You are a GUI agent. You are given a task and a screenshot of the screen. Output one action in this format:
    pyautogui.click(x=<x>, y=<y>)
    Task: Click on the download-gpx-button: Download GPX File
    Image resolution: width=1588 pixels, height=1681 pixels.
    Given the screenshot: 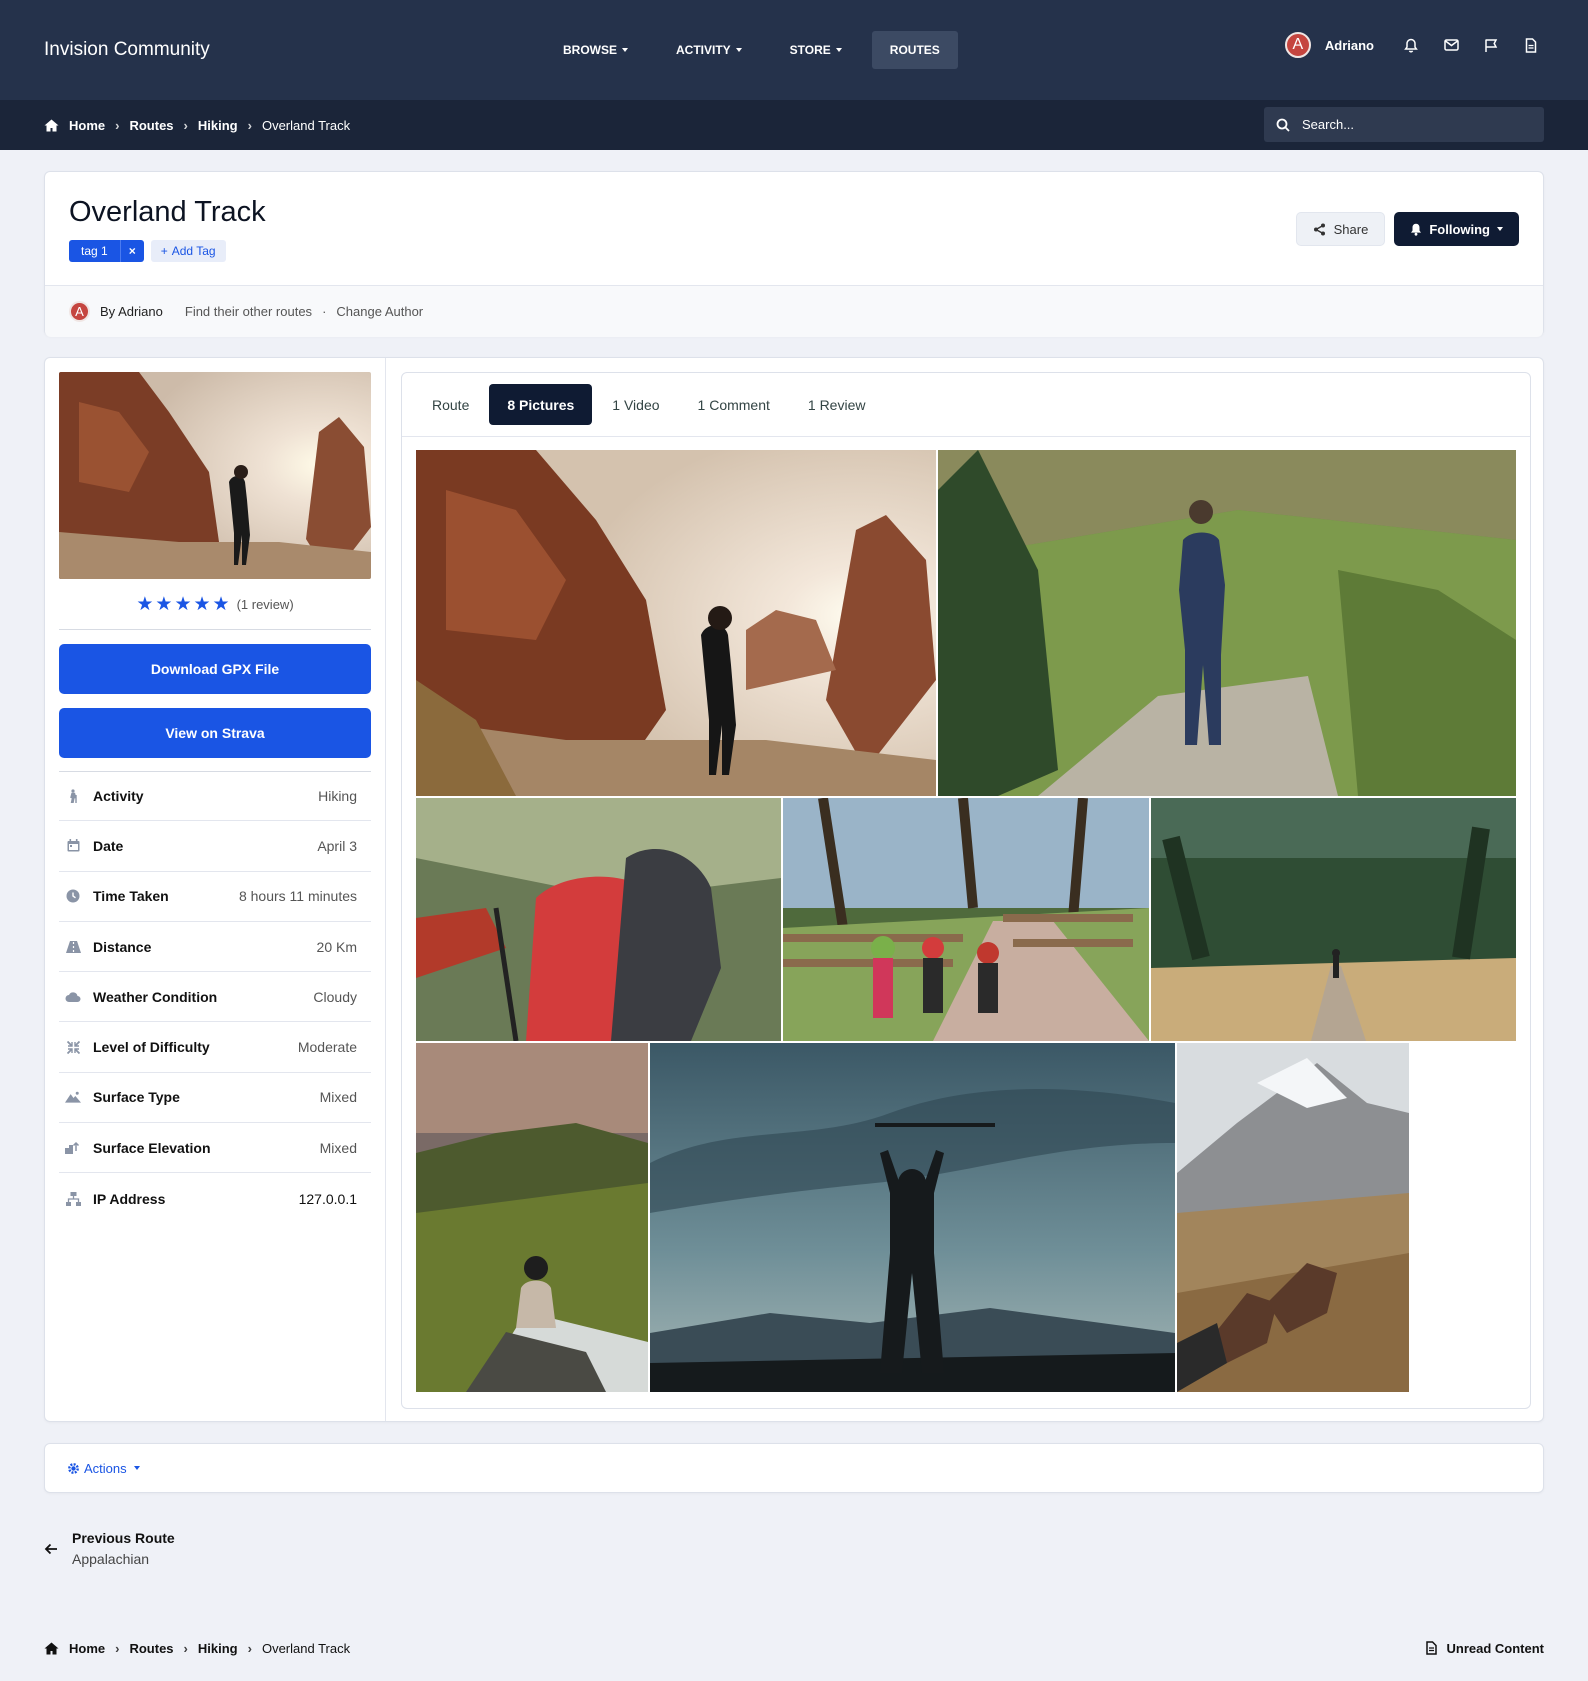 What is the action you would take?
    pyautogui.click(x=215, y=669)
    